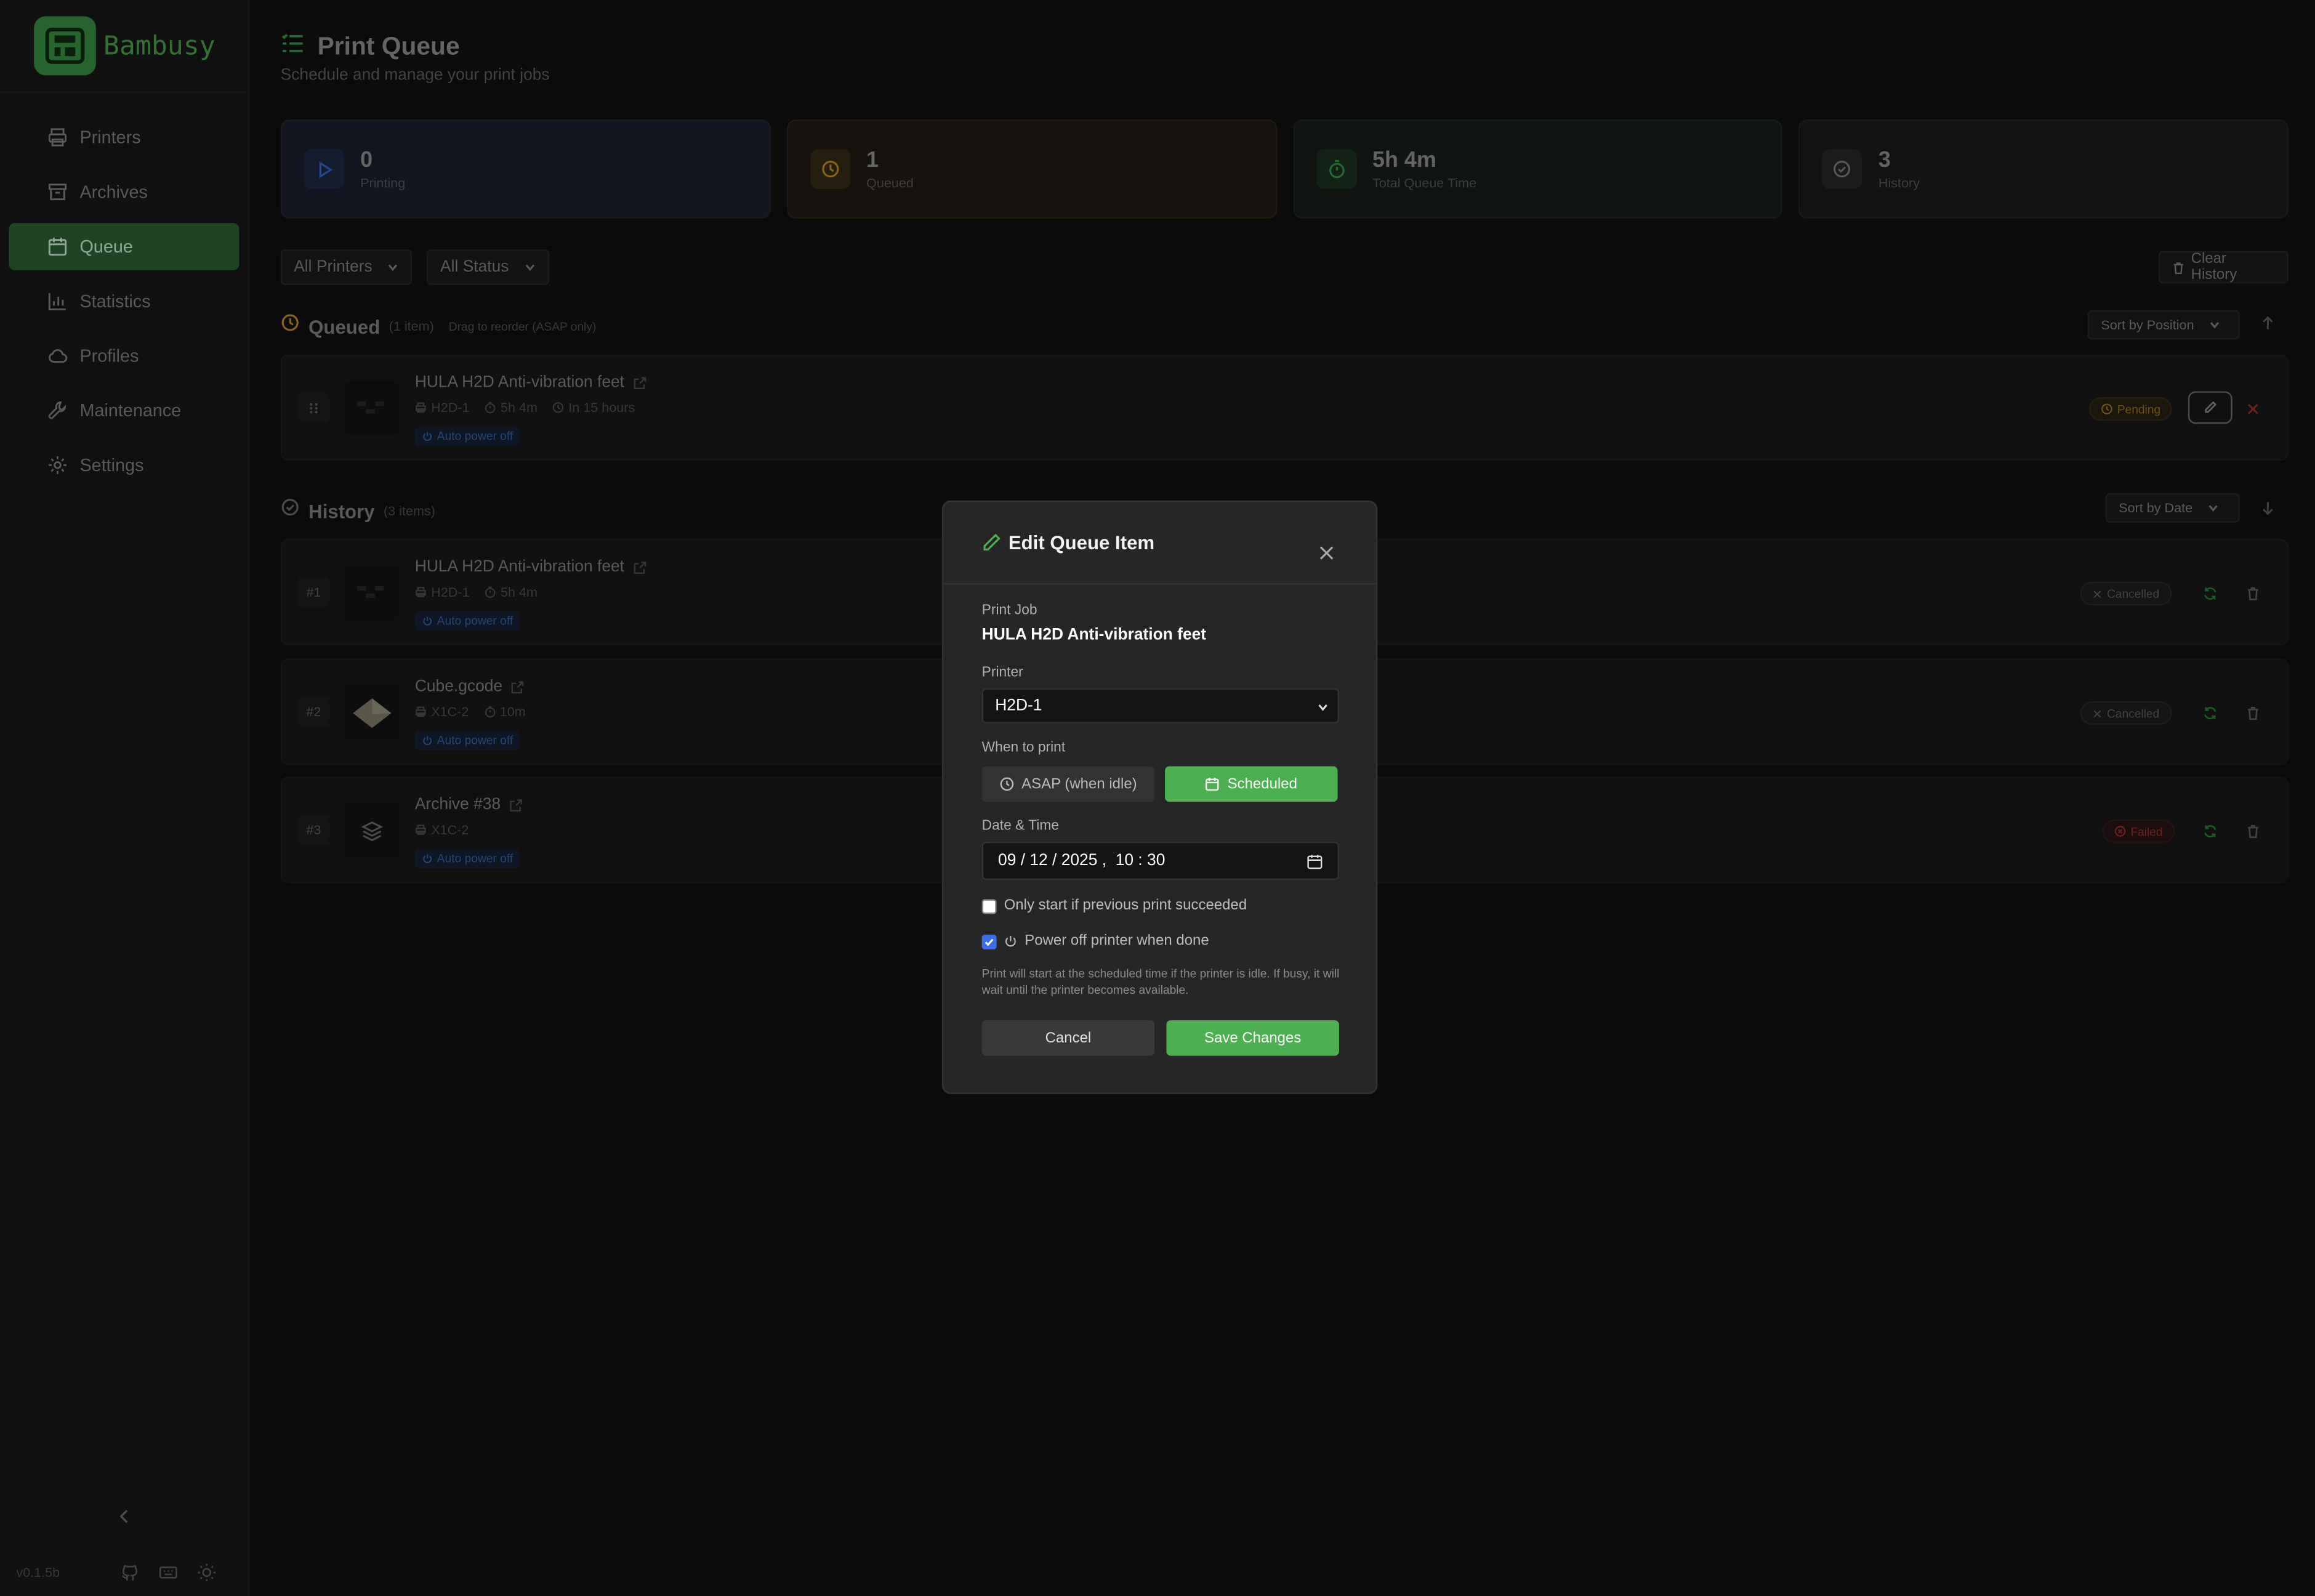 This screenshot has width=2315, height=1596. Describe the element at coordinates (1011, 941) in the screenshot. I see `power-icon` at that location.